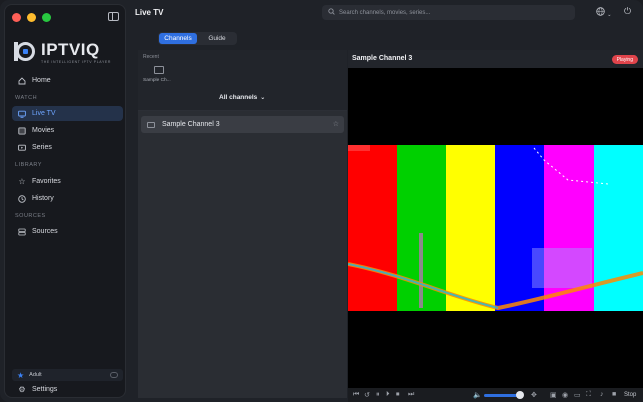 Image resolution: width=643 pixels, height=402 pixels. Describe the element at coordinates (67, 198) in the screenshot. I see `sidebar-item-history: History` at that location.